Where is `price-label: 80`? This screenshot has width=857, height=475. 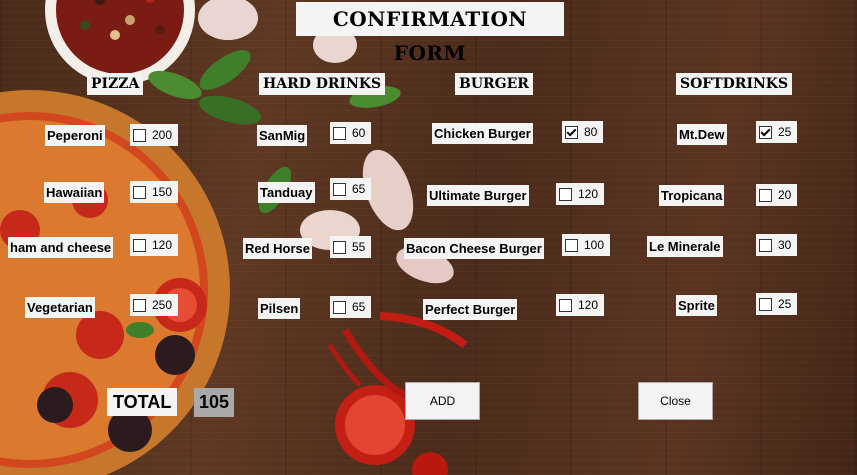 price-label: 80 is located at coordinates (591, 132).